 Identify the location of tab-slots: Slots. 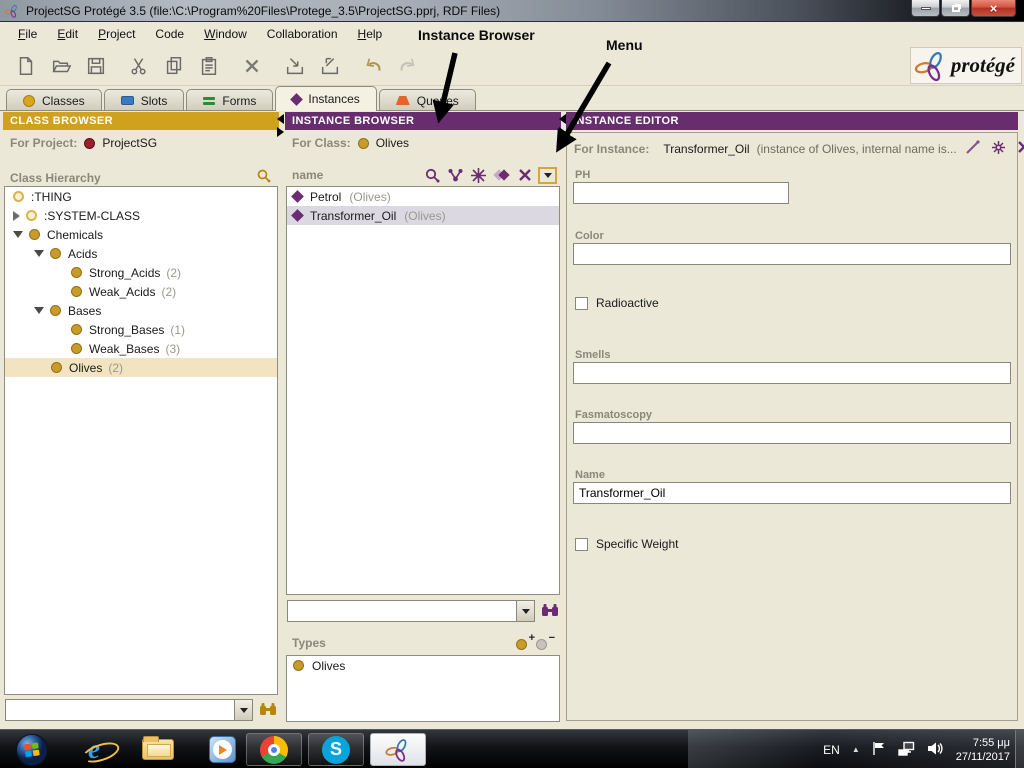
(144, 100).